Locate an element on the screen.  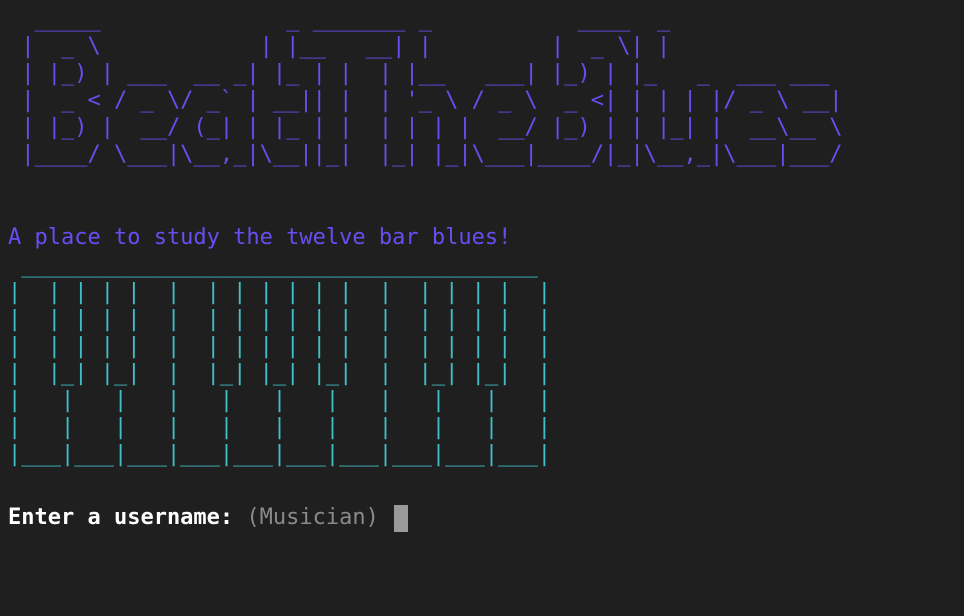
username-prompt-line: Enter a username: (Musician) is located at coordinates (208, 518).